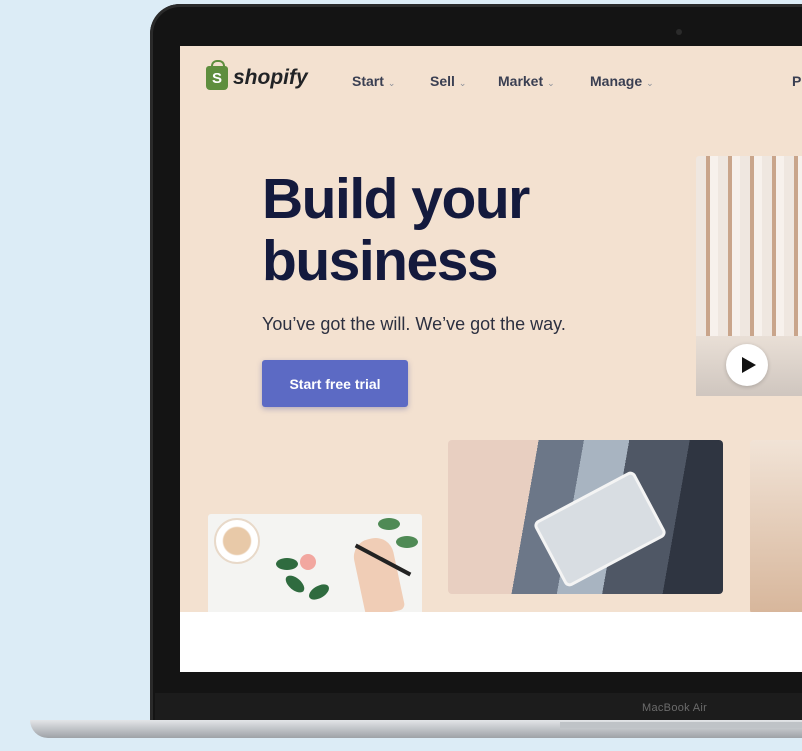 The image size is (802, 751). What do you see at coordinates (335, 383) in the screenshot?
I see `start-free-trial-button: Start free trial` at bounding box center [335, 383].